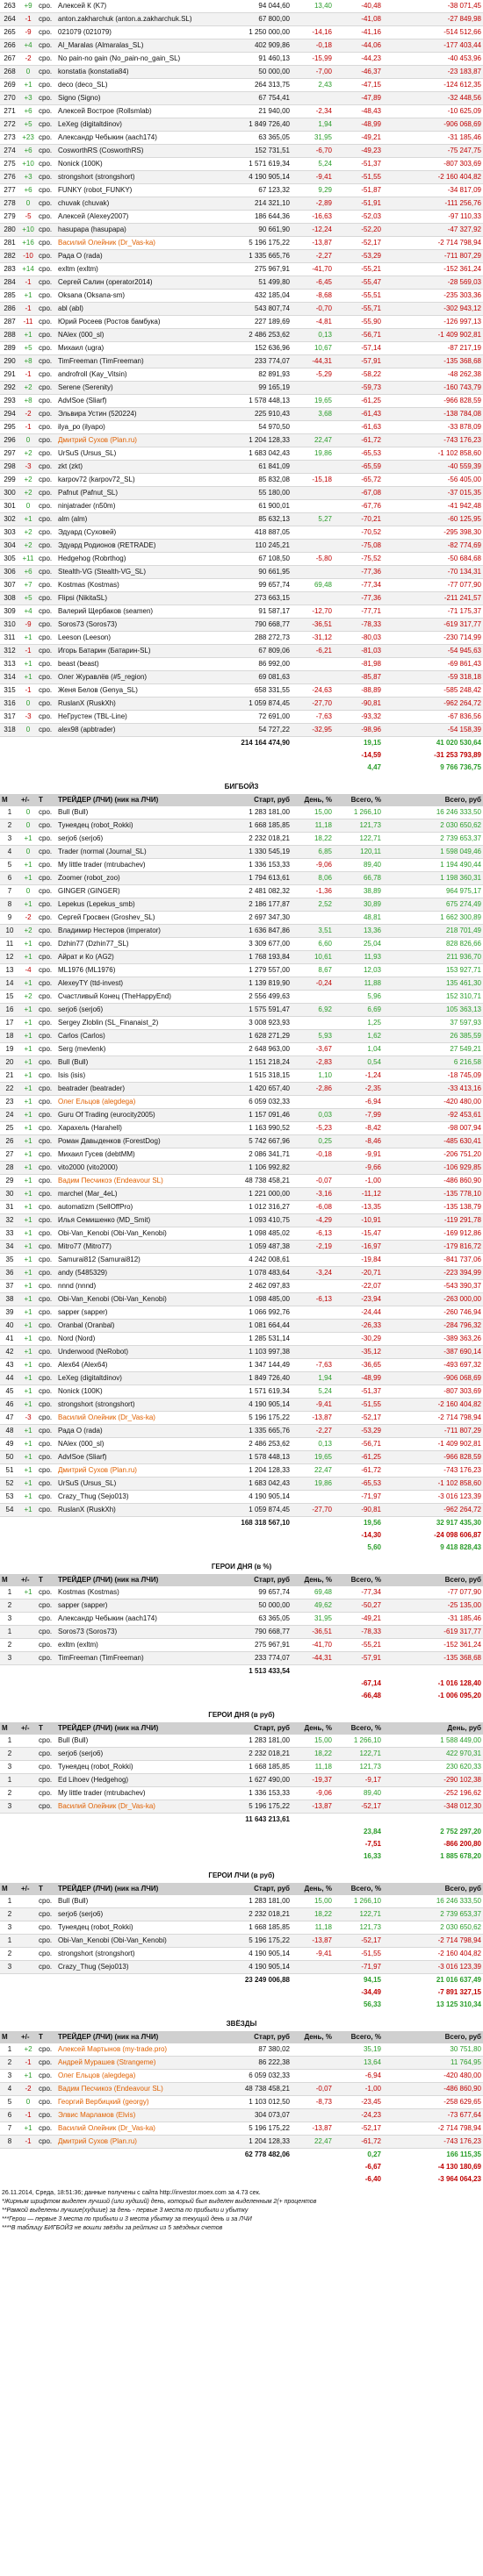 The height and width of the screenshot is (2576, 483). I want to click on trader-name-link: Mitro77 (Mitro77), so click(139, 1247).